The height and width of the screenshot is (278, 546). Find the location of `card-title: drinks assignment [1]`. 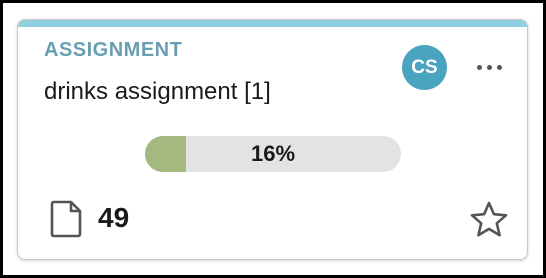

card-title: drinks assignment [1] is located at coordinates (157, 92).